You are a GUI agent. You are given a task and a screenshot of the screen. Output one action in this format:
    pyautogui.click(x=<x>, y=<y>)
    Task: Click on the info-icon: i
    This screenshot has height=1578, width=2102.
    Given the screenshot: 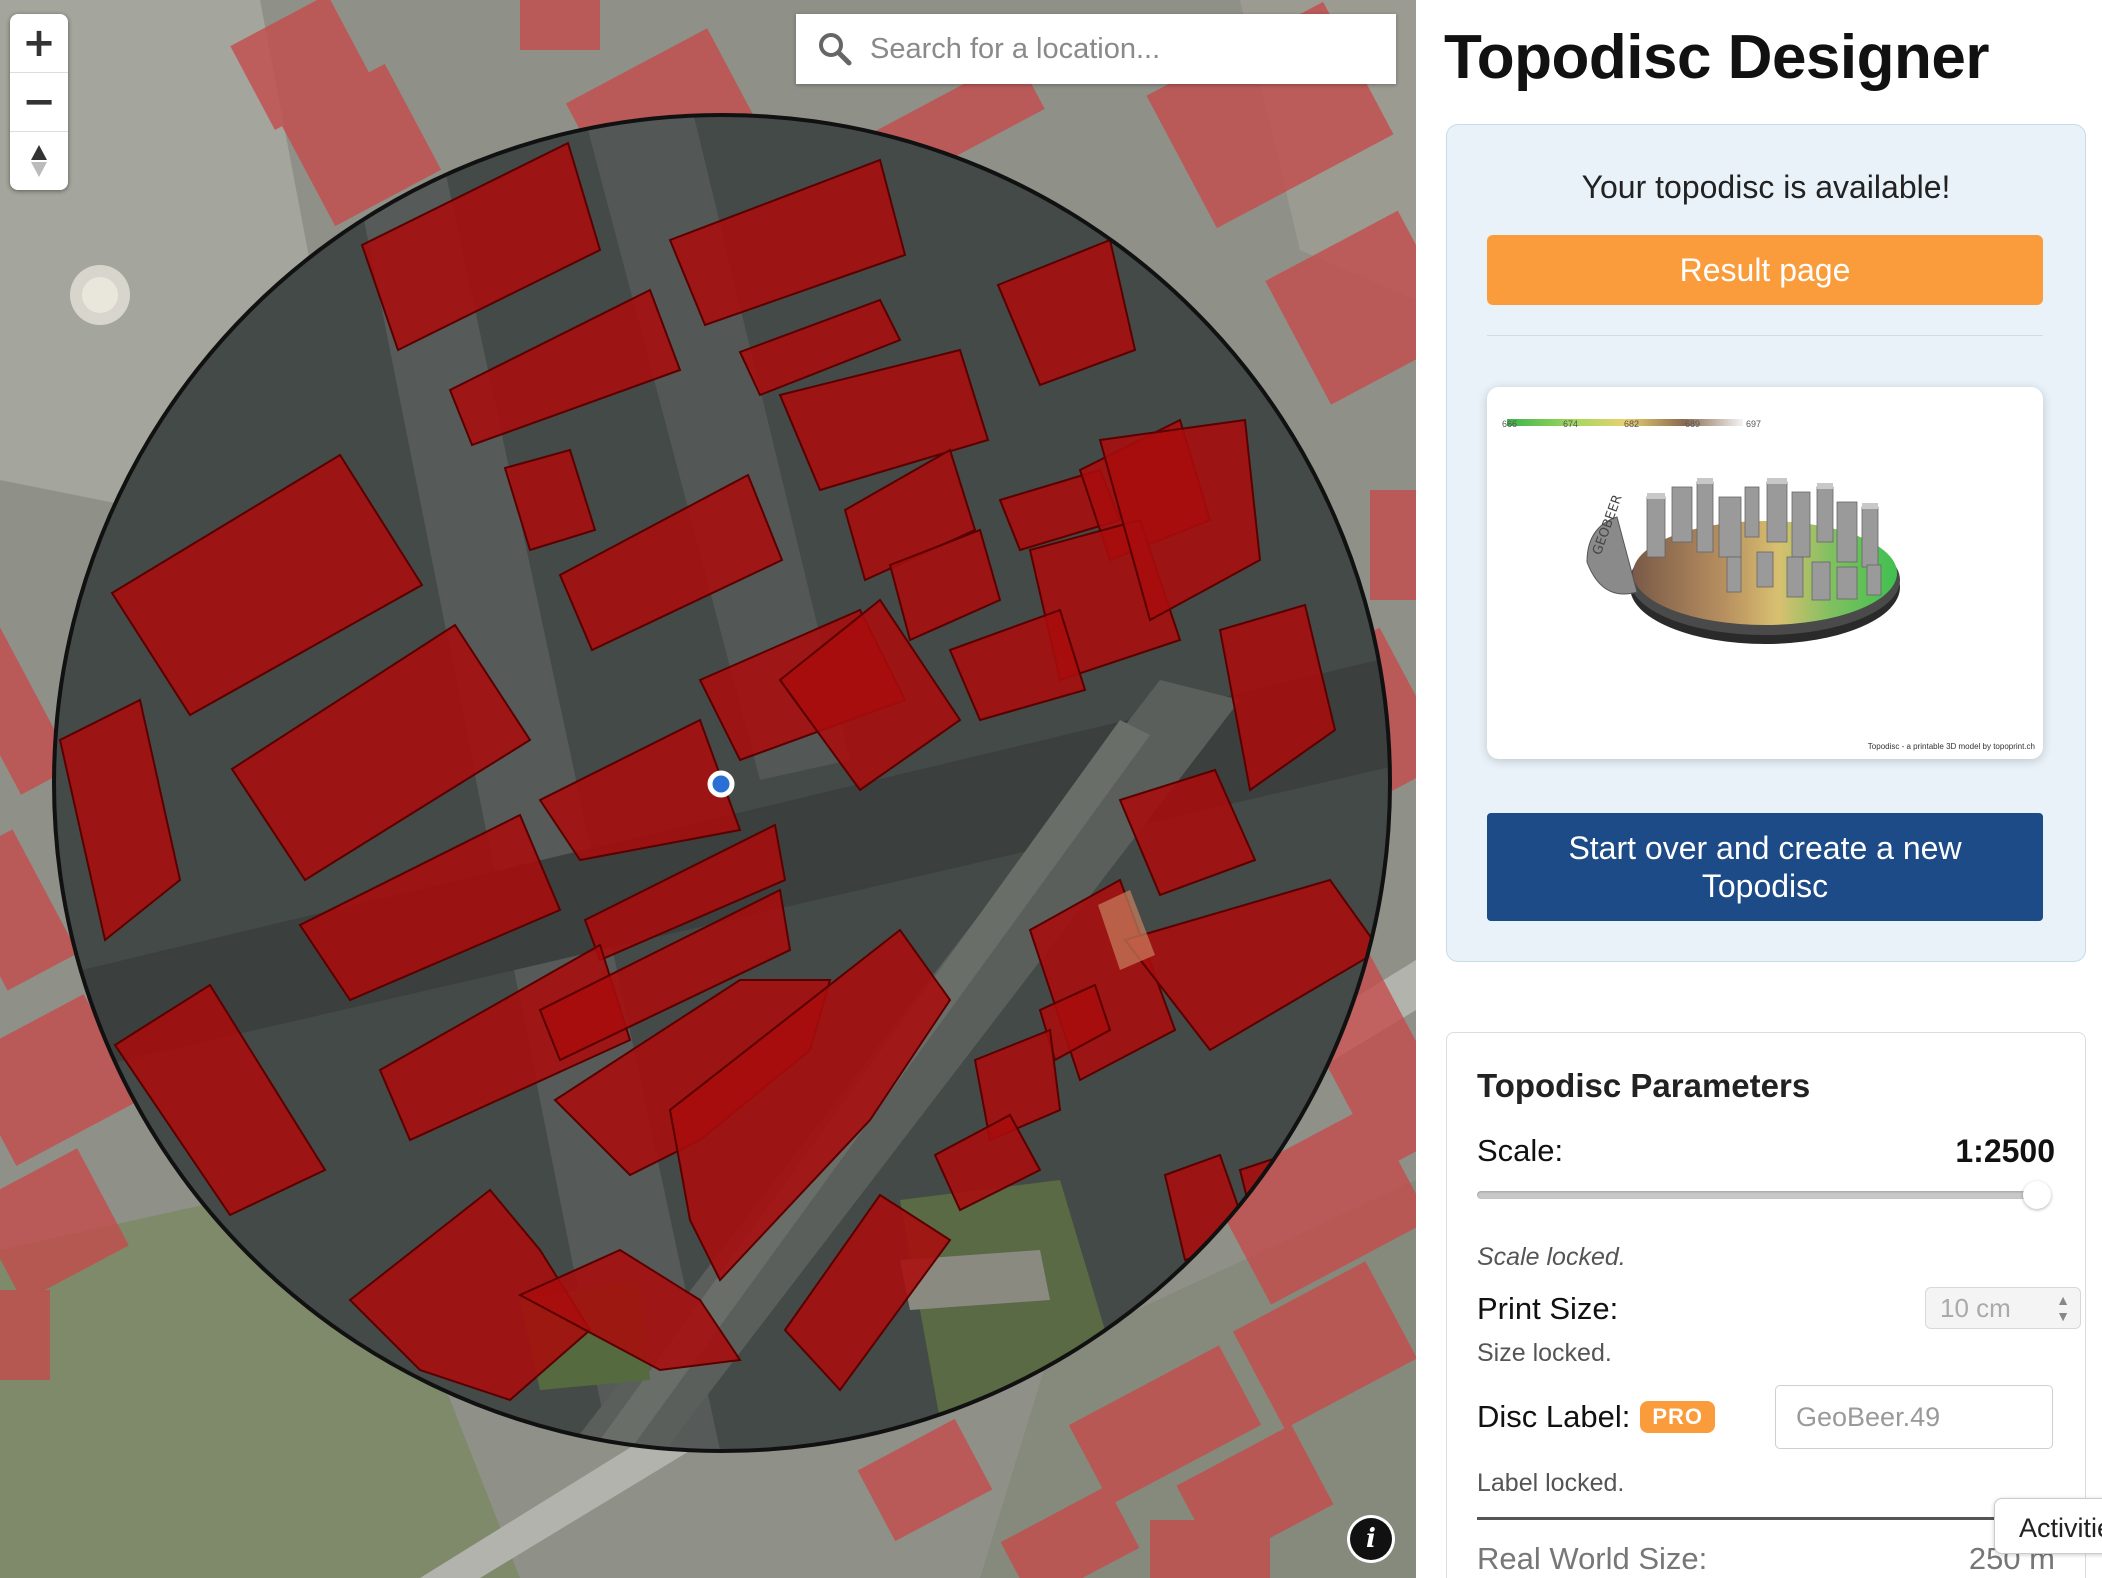 What is the action you would take?
    pyautogui.click(x=1371, y=1539)
    